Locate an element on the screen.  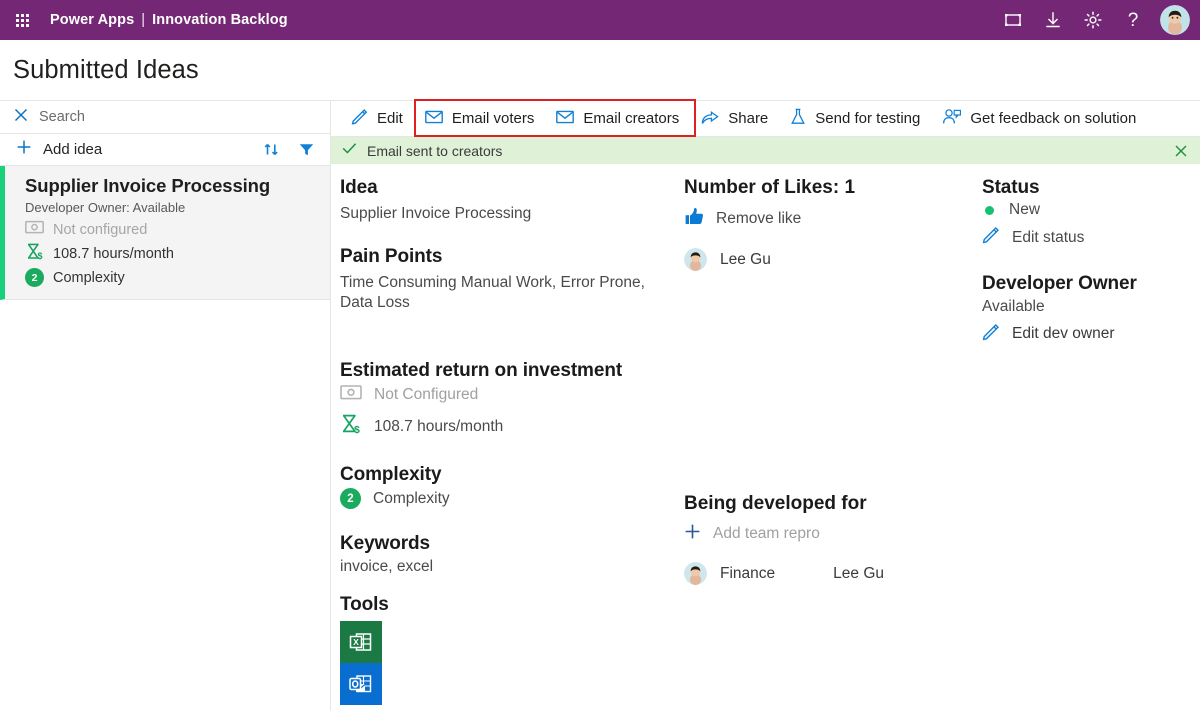
suite-bar: Power Apps | Innovation Backlog ? is located at coordinates (600, 20).